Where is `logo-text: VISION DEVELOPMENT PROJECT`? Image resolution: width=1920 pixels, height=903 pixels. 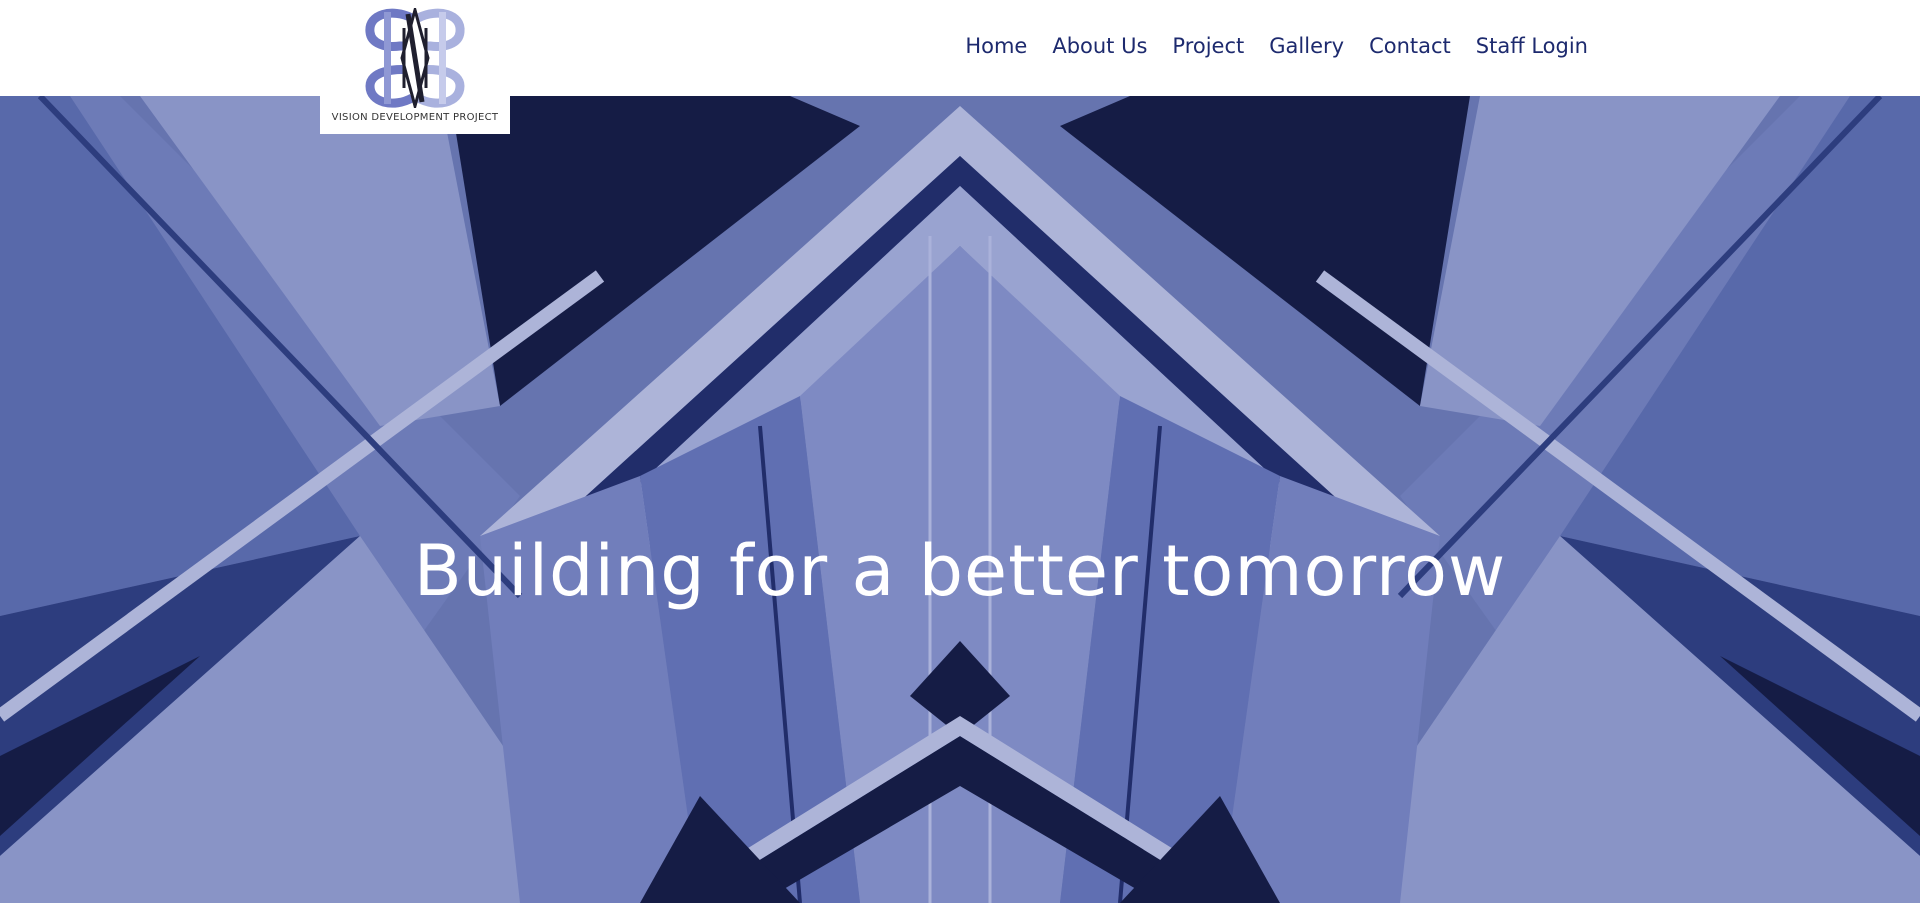
logo-text: VISION DEVELOPMENT PROJECT is located at coordinates (415, 117).